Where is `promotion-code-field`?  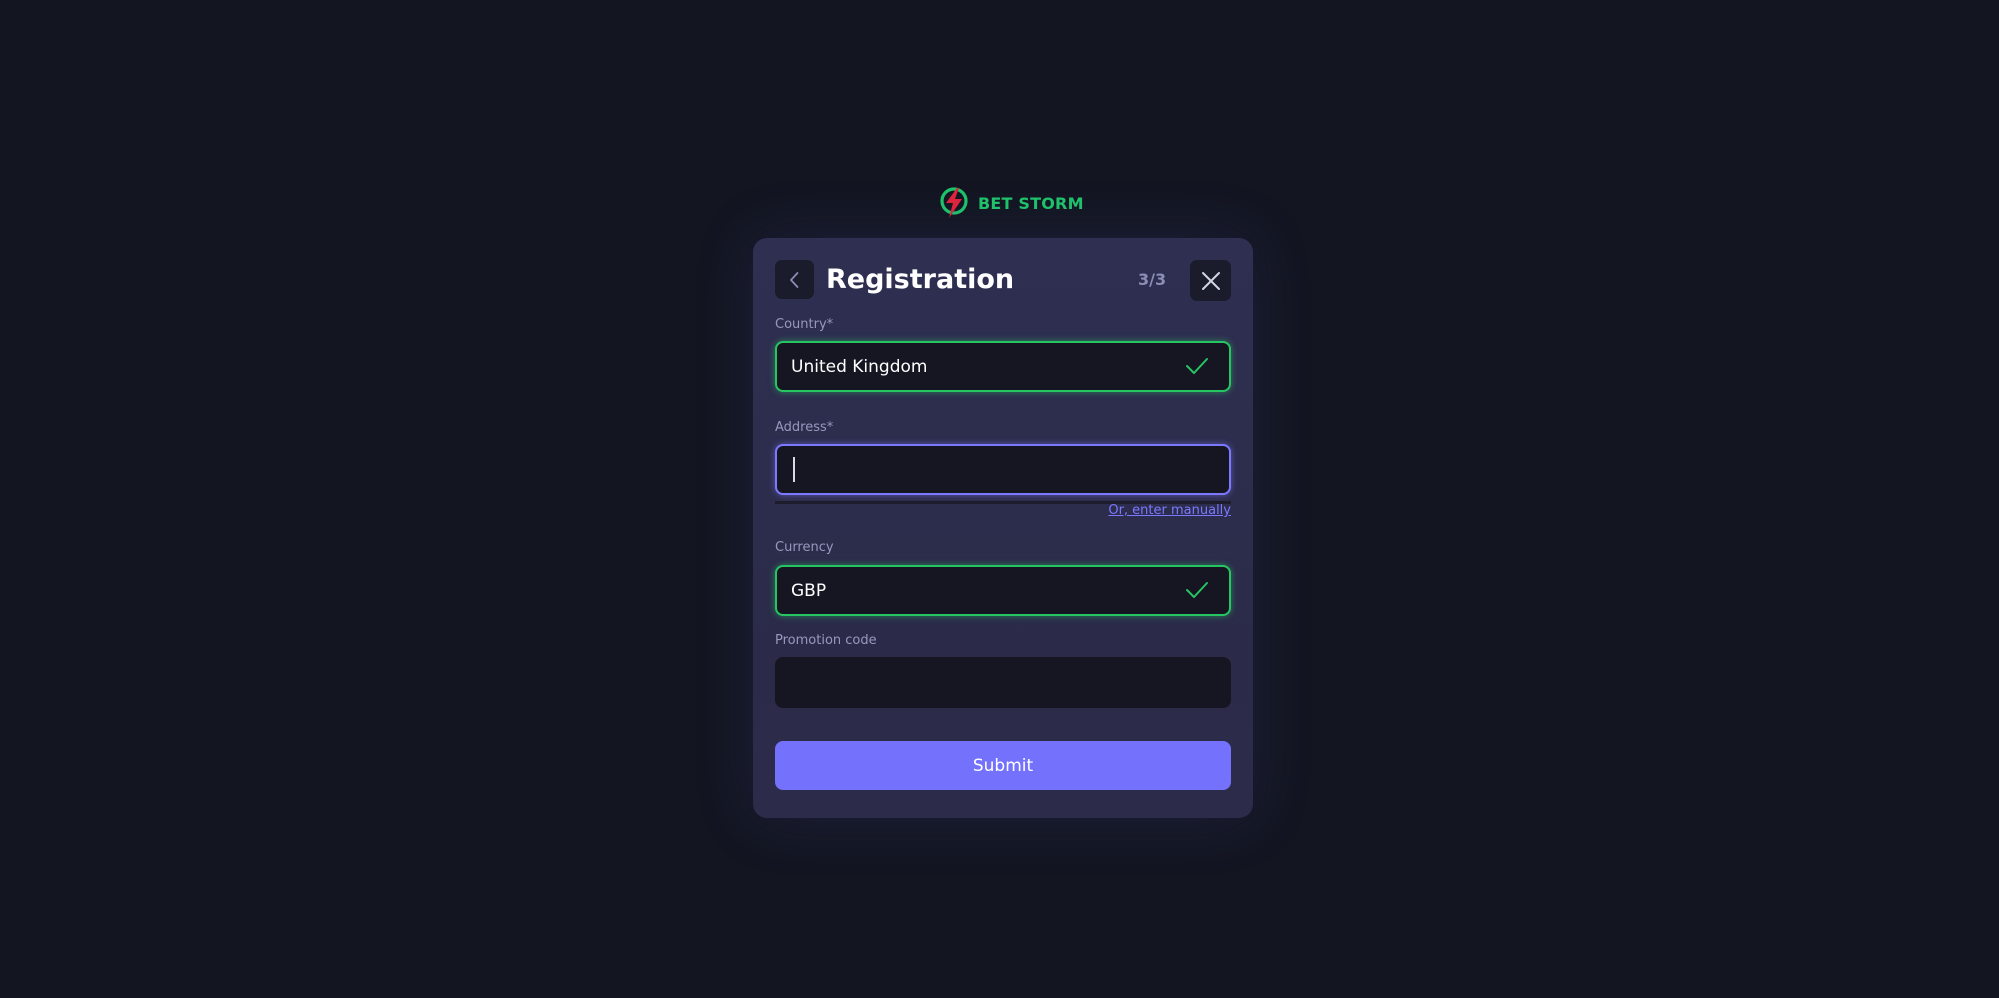
promotion-code-field is located at coordinates (1003, 682).